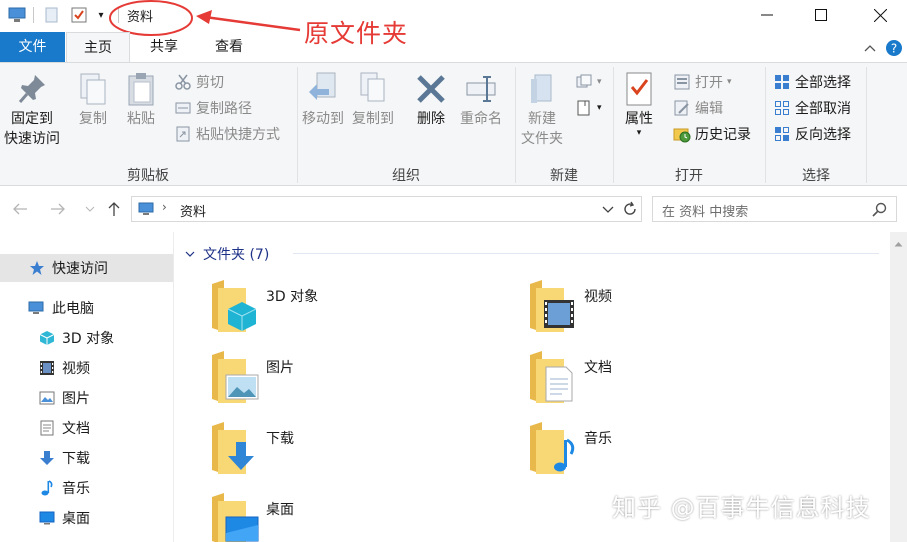 This screenshot has width=907, height=542. What do you see at coordinates (64, 518) in the screenshot?
I see `nav-item-desktop: 桌面` at bounding box center [64, 518].